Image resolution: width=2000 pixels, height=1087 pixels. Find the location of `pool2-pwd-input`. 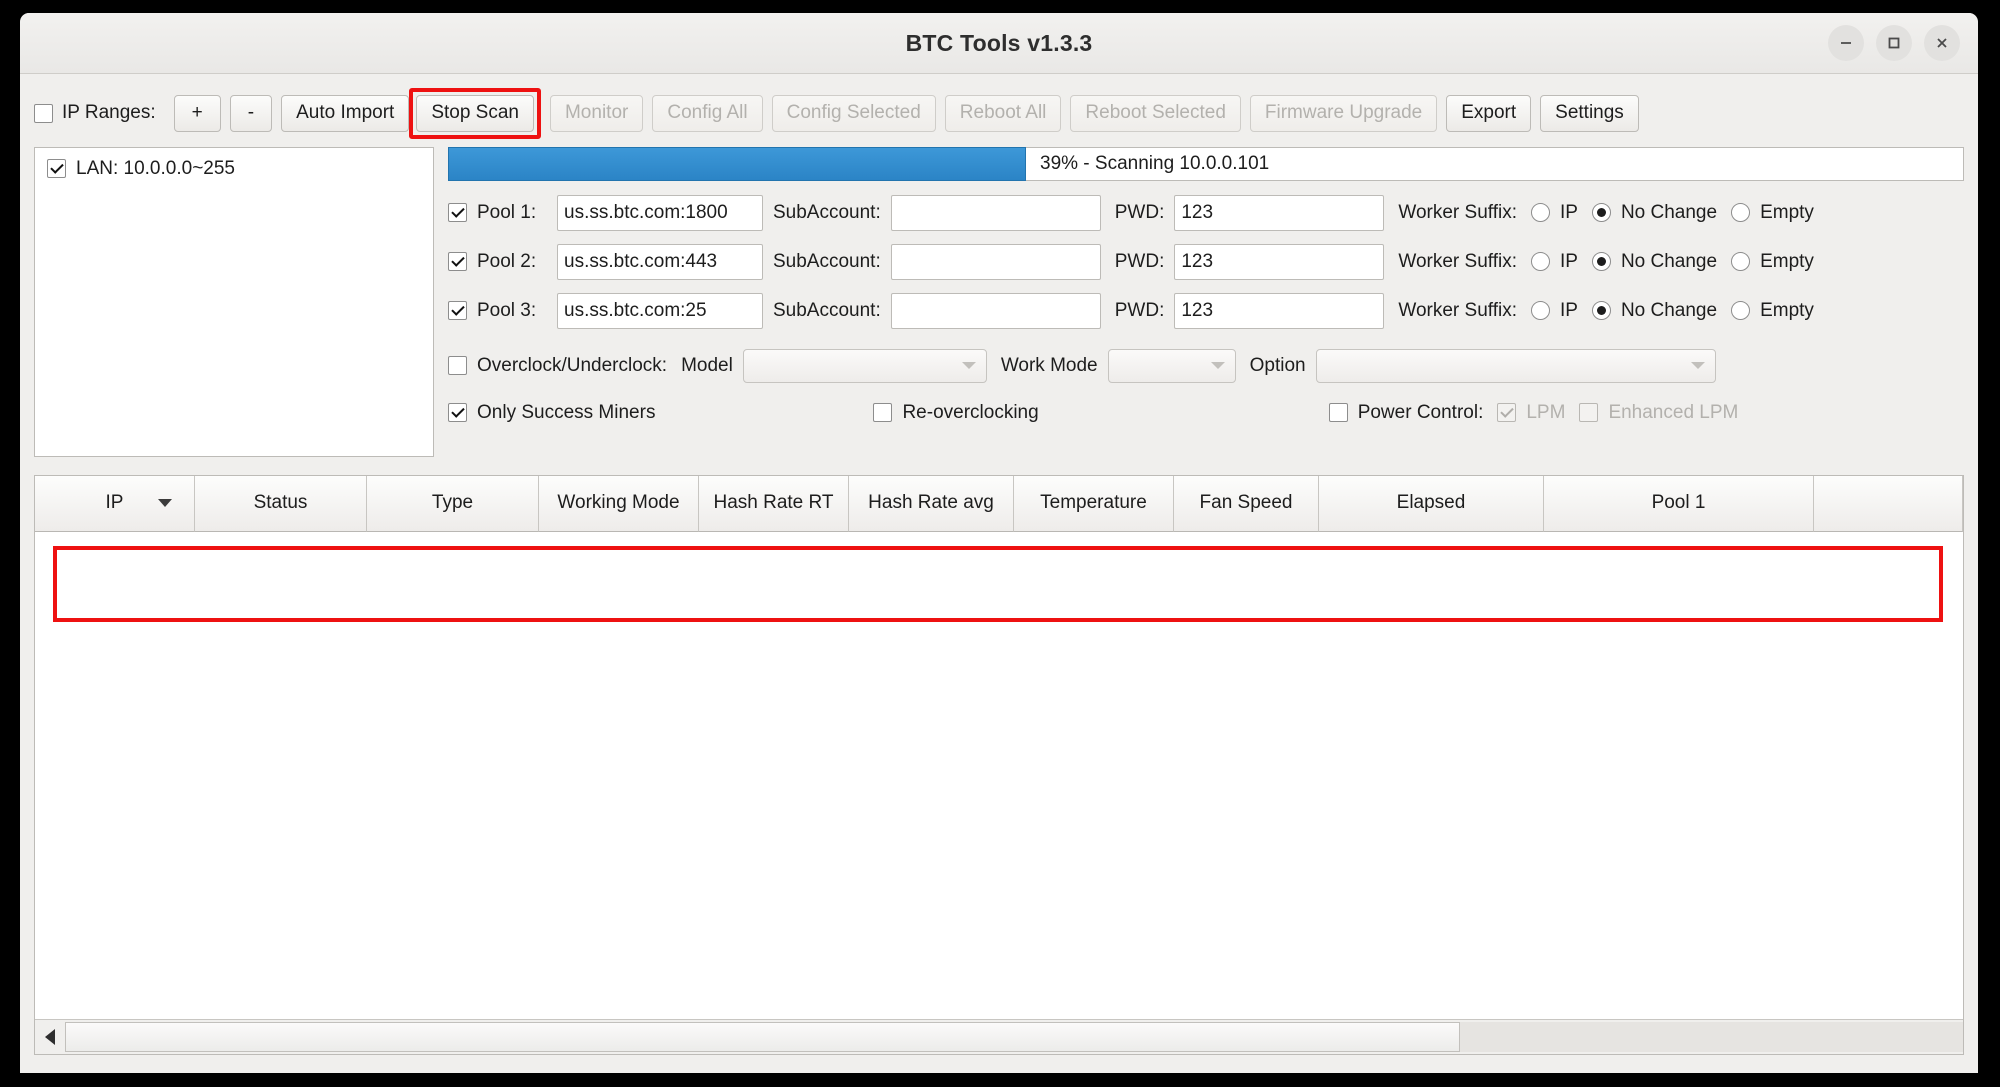

pool2-pwd-input is located at coordinates (1279, 261).